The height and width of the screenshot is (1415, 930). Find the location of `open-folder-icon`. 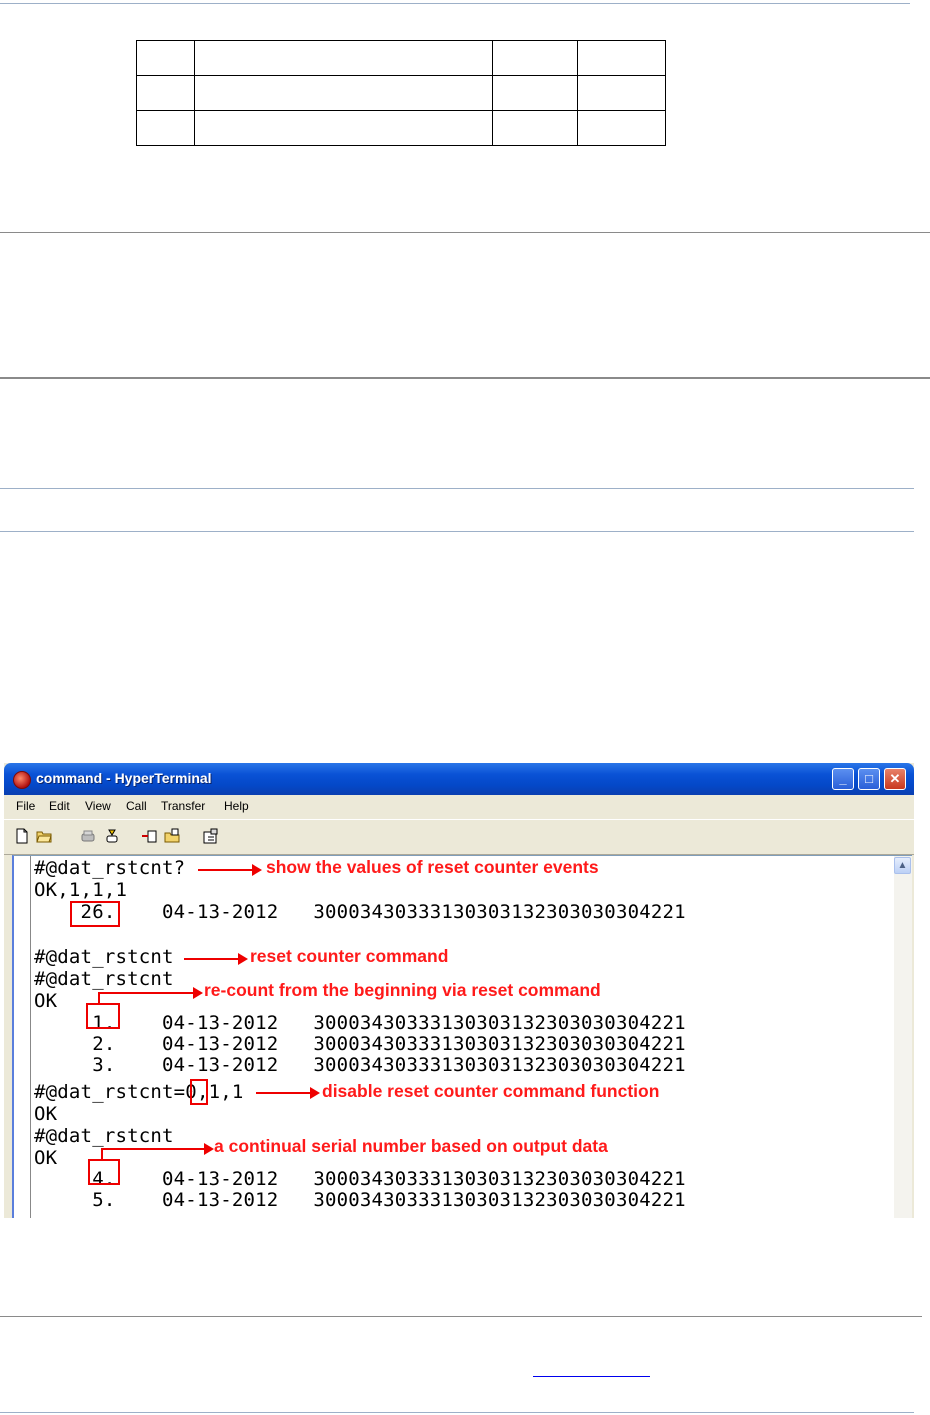

open-folder-icon is located at coordinates (44, 836).